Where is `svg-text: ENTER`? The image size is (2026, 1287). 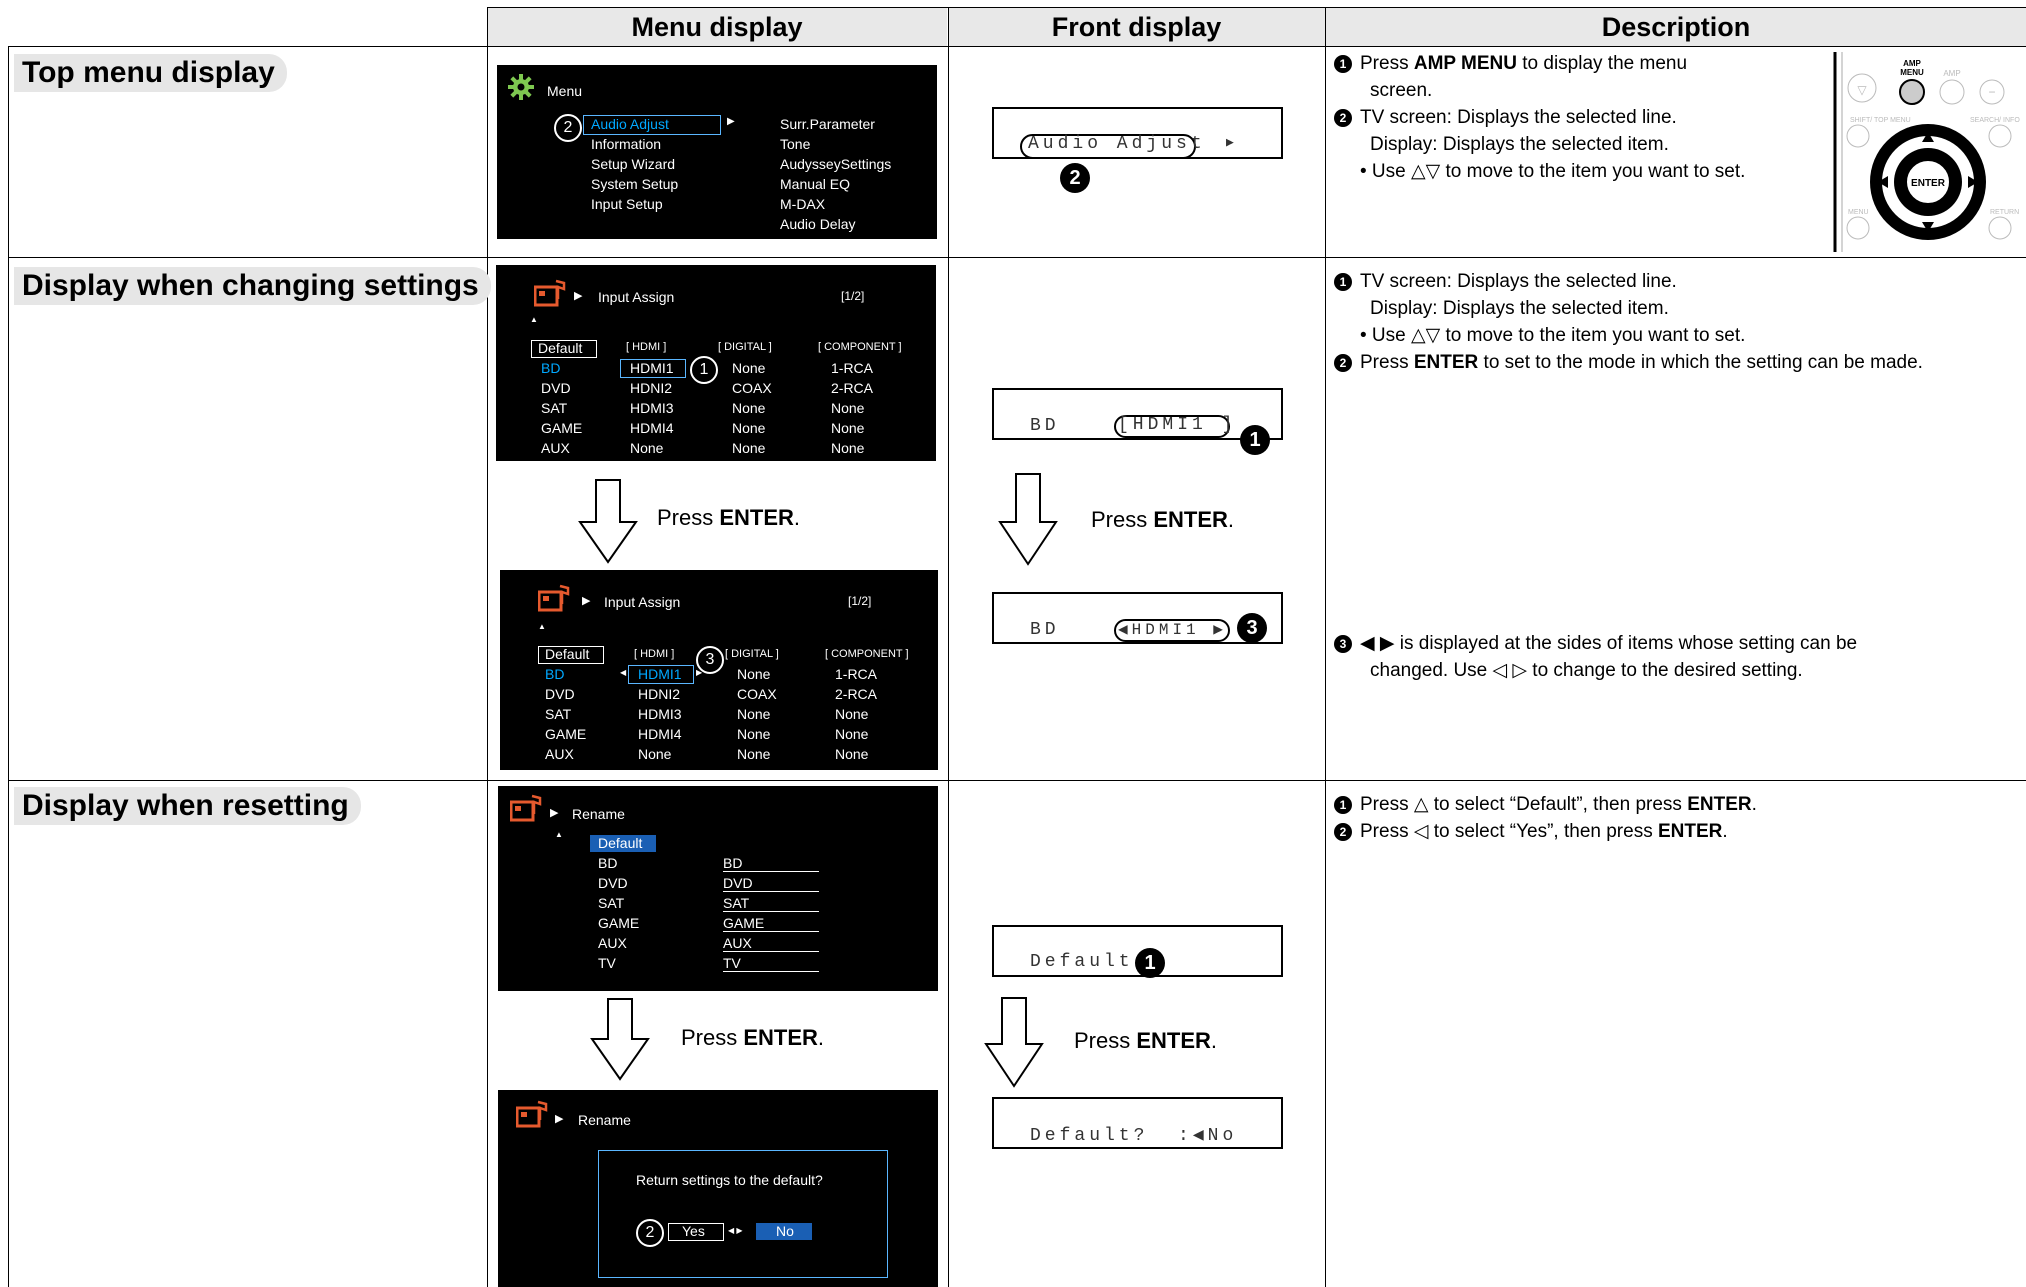
svg-text: ENTER is located at coordinates (1928, 183).